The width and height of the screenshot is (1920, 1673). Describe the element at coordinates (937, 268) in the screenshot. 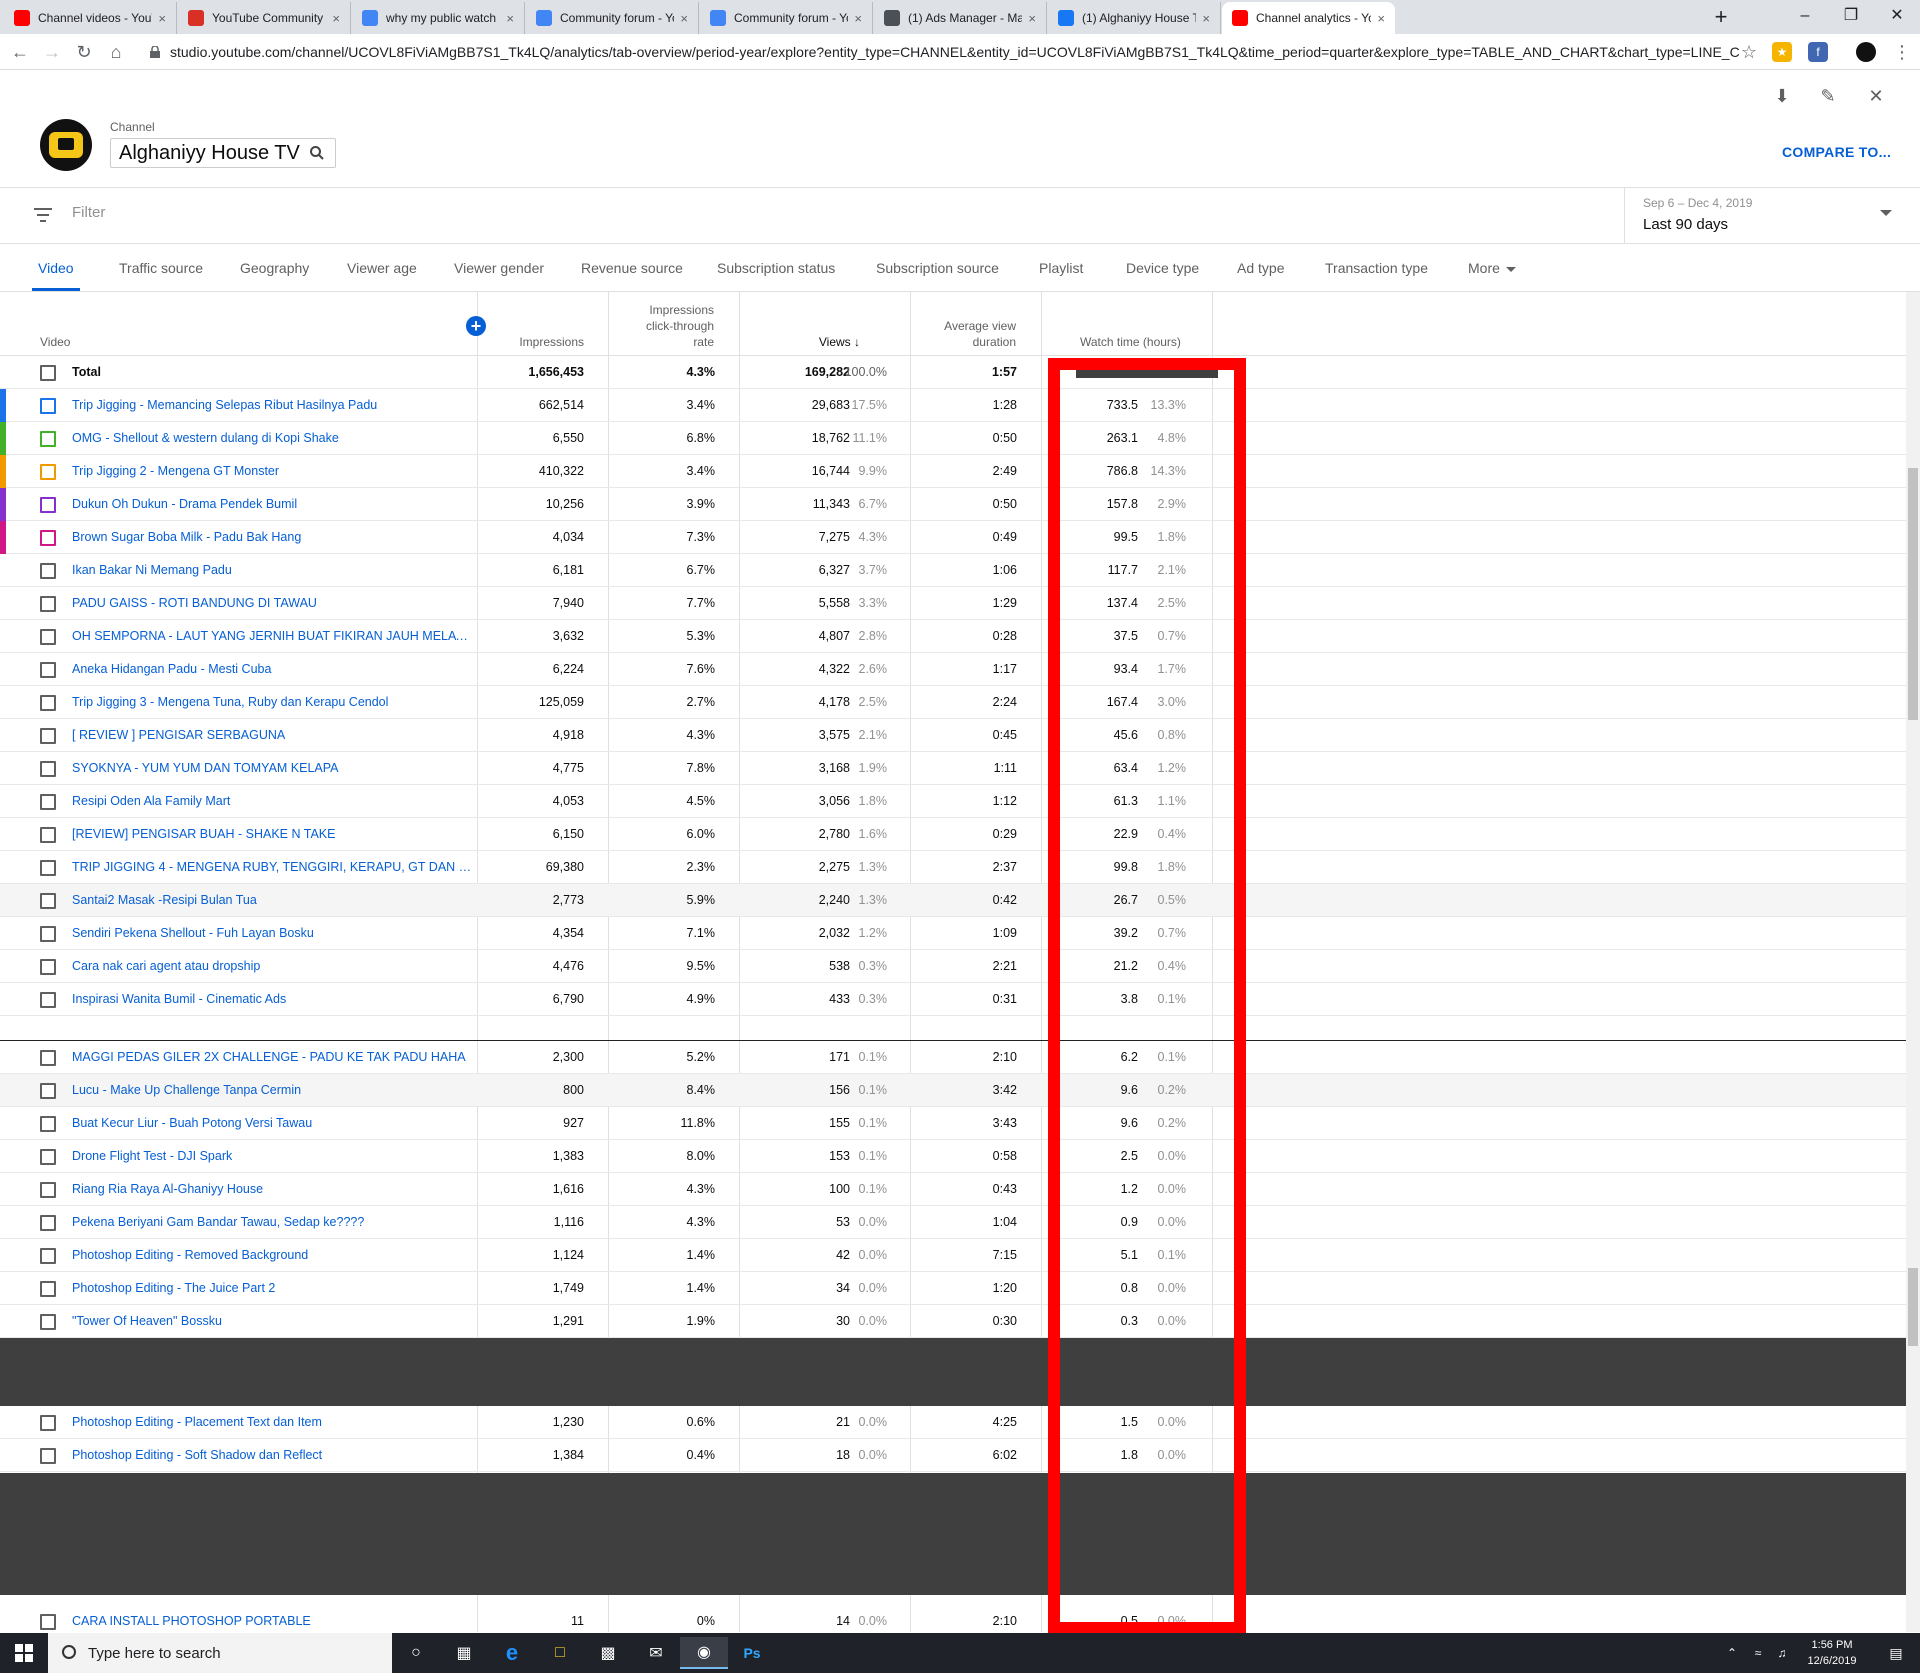

I see `tab-subscription-source: Subscription source` at that location.